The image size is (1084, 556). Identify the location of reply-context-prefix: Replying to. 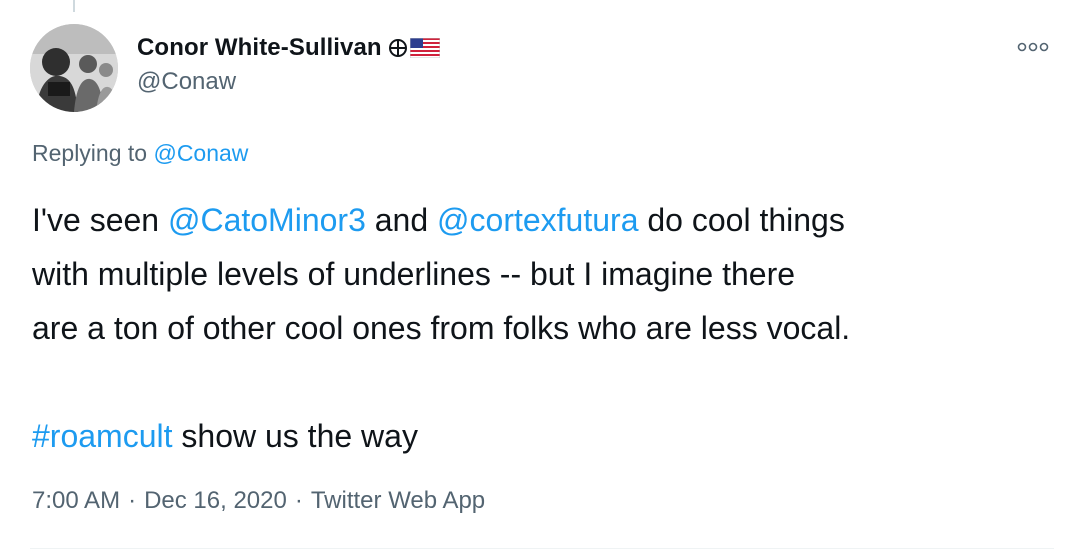
(90, 153).